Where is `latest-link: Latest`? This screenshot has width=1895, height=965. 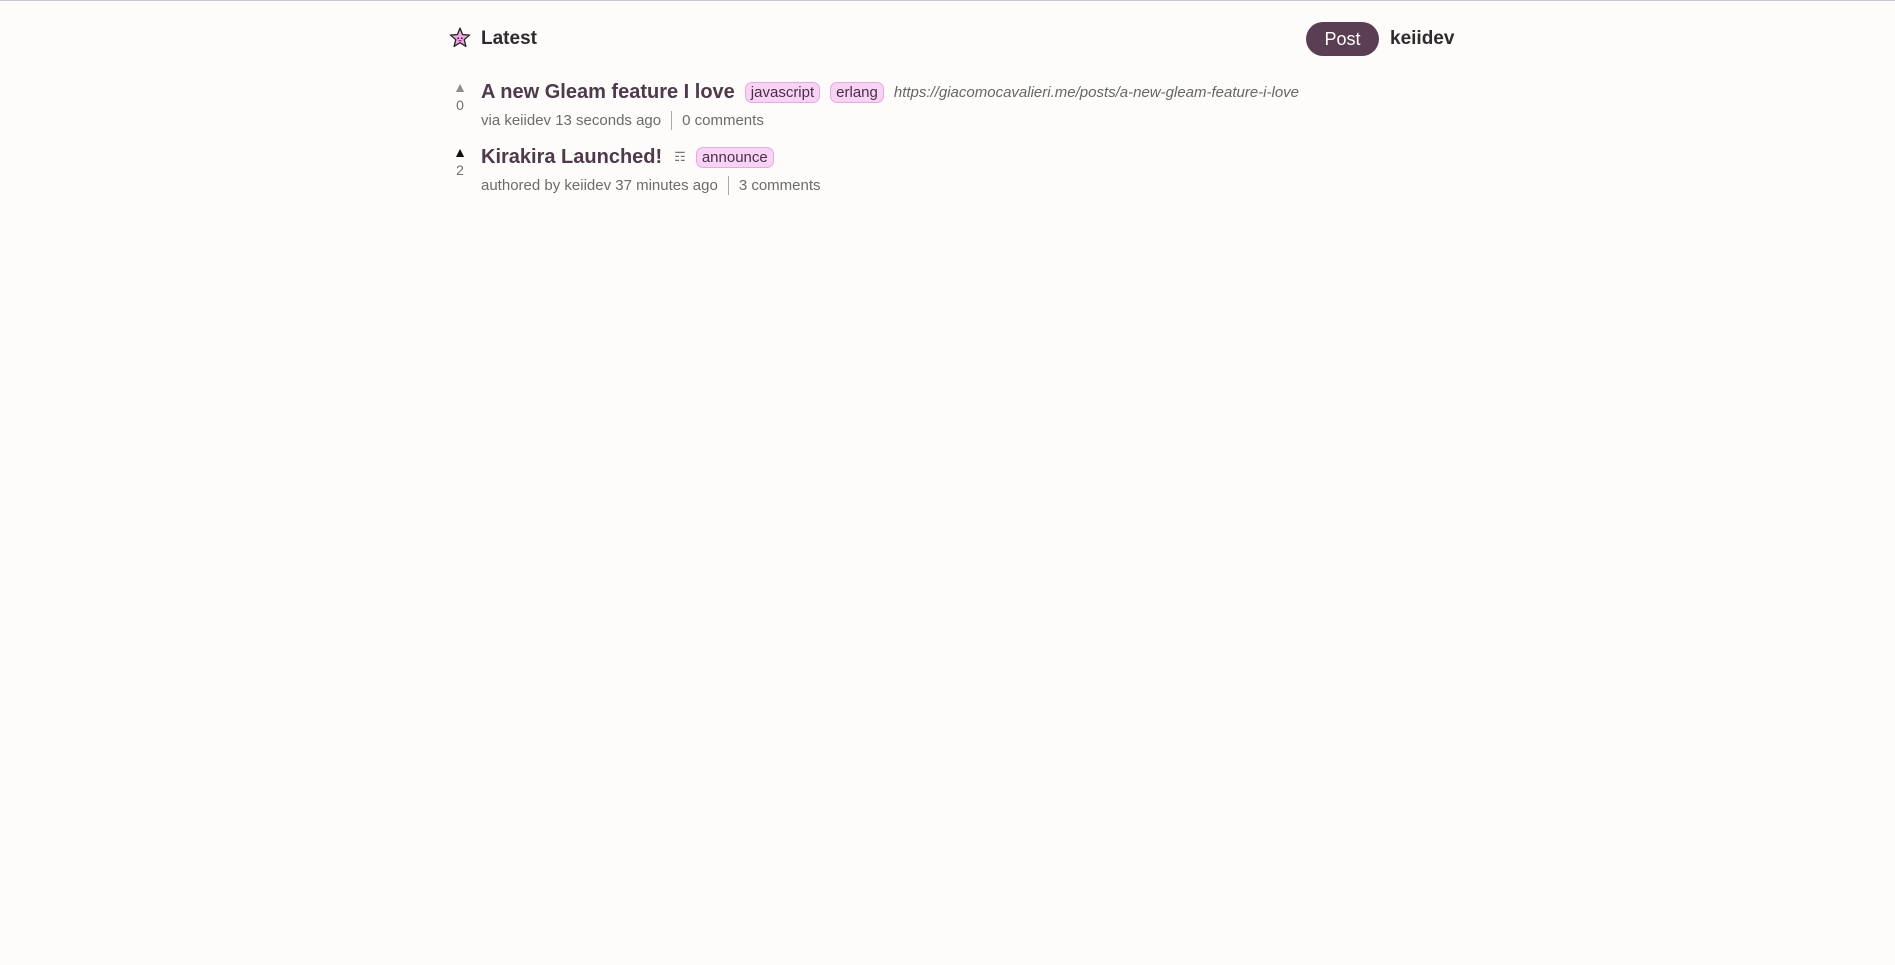
latest-link: Latest is located at coordinates (509, 39).